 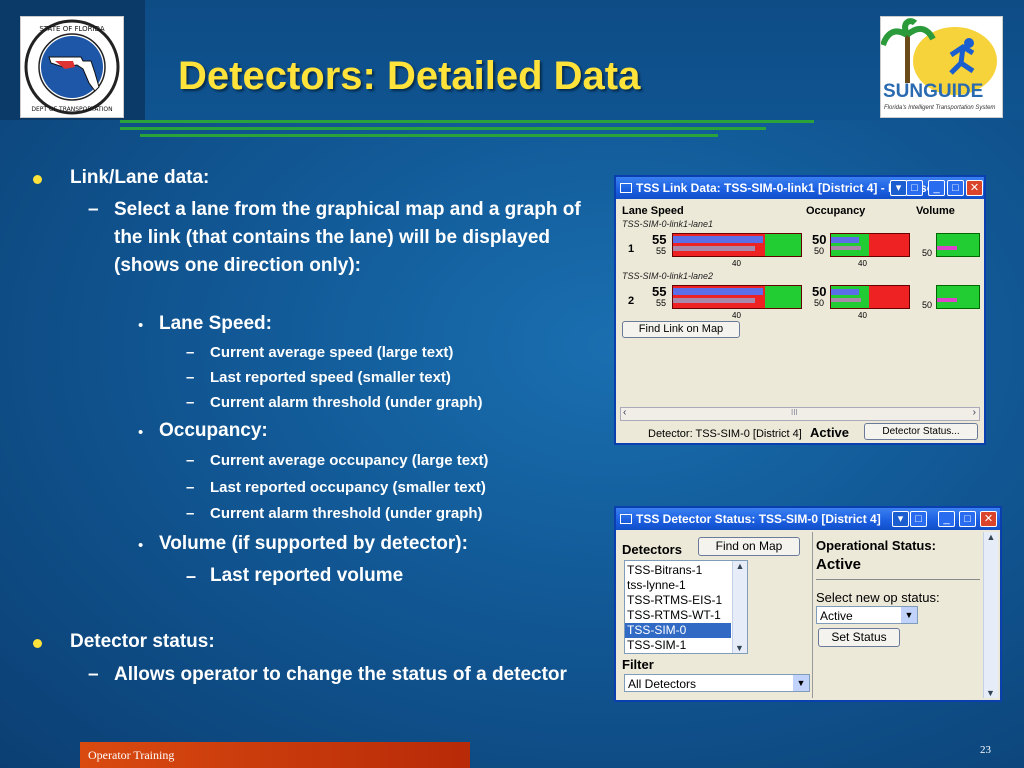 What do you see at coordinates (674, 600) in the screenshot?
I see `list-item: TSS-RTMS-EIS-1` at bounding box center [674, 600].